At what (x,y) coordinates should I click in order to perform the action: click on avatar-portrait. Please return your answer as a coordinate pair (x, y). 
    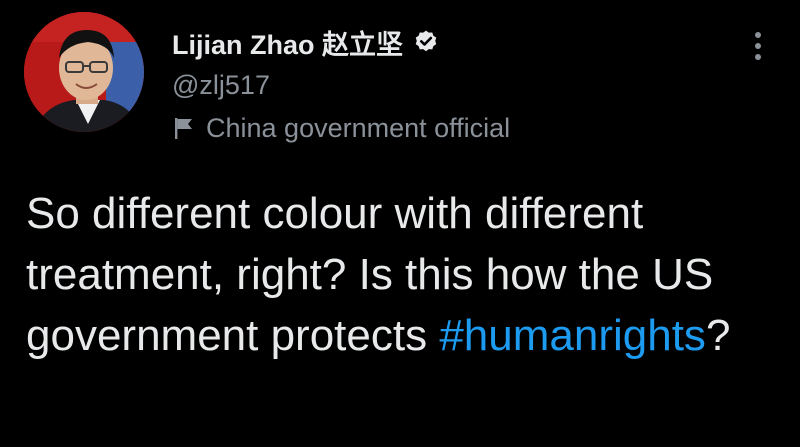
    Looking at the image, I should click on (84, 72).